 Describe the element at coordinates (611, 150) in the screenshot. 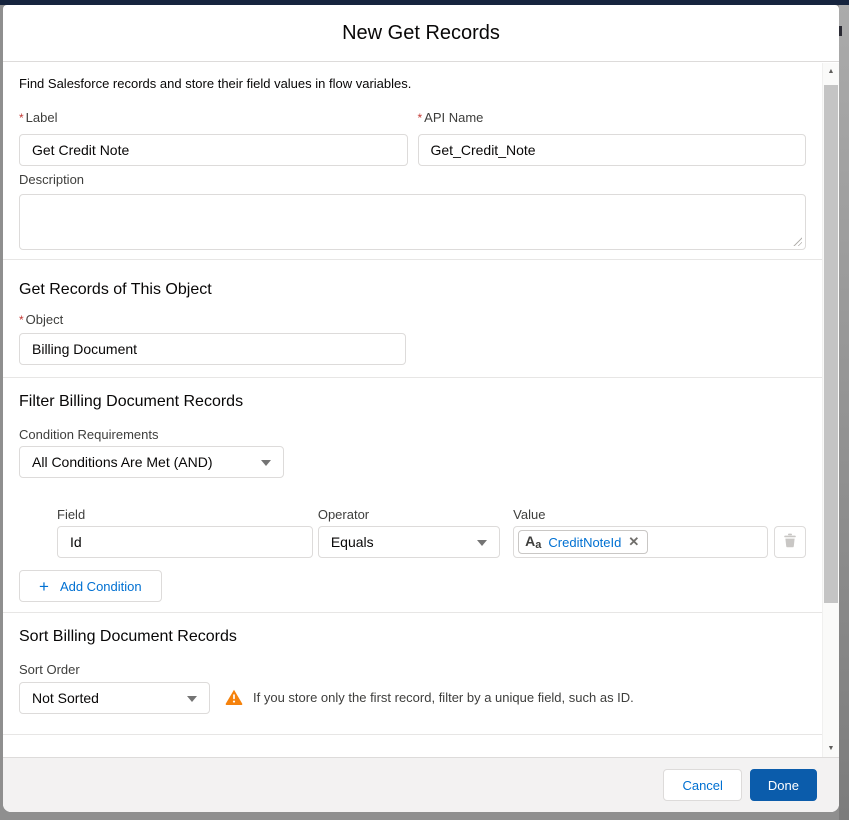

I see `api-name-input` at that location.